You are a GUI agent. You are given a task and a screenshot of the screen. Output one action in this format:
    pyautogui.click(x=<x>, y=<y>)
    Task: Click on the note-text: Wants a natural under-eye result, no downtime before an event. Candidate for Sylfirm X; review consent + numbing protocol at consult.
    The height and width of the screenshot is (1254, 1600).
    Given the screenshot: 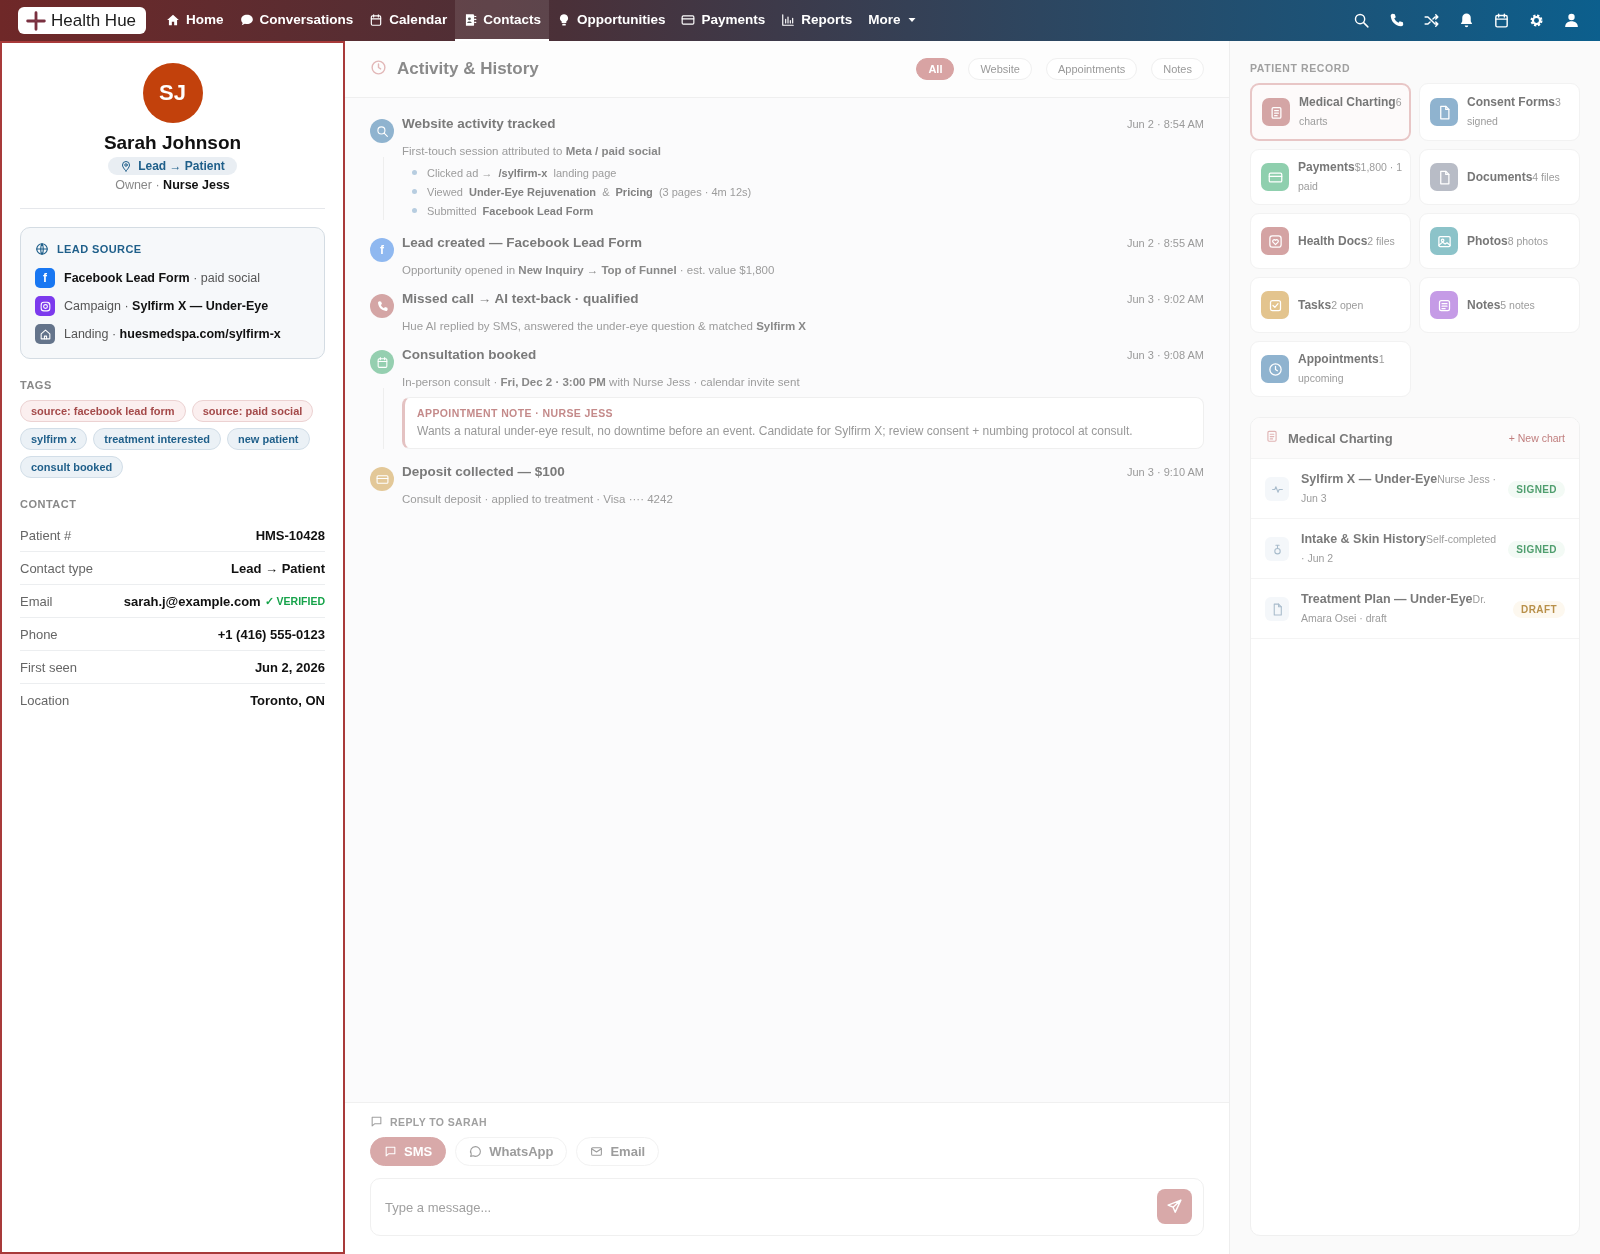 What is the action you would take?
    pyautogui.click(x=775, y=431)
    